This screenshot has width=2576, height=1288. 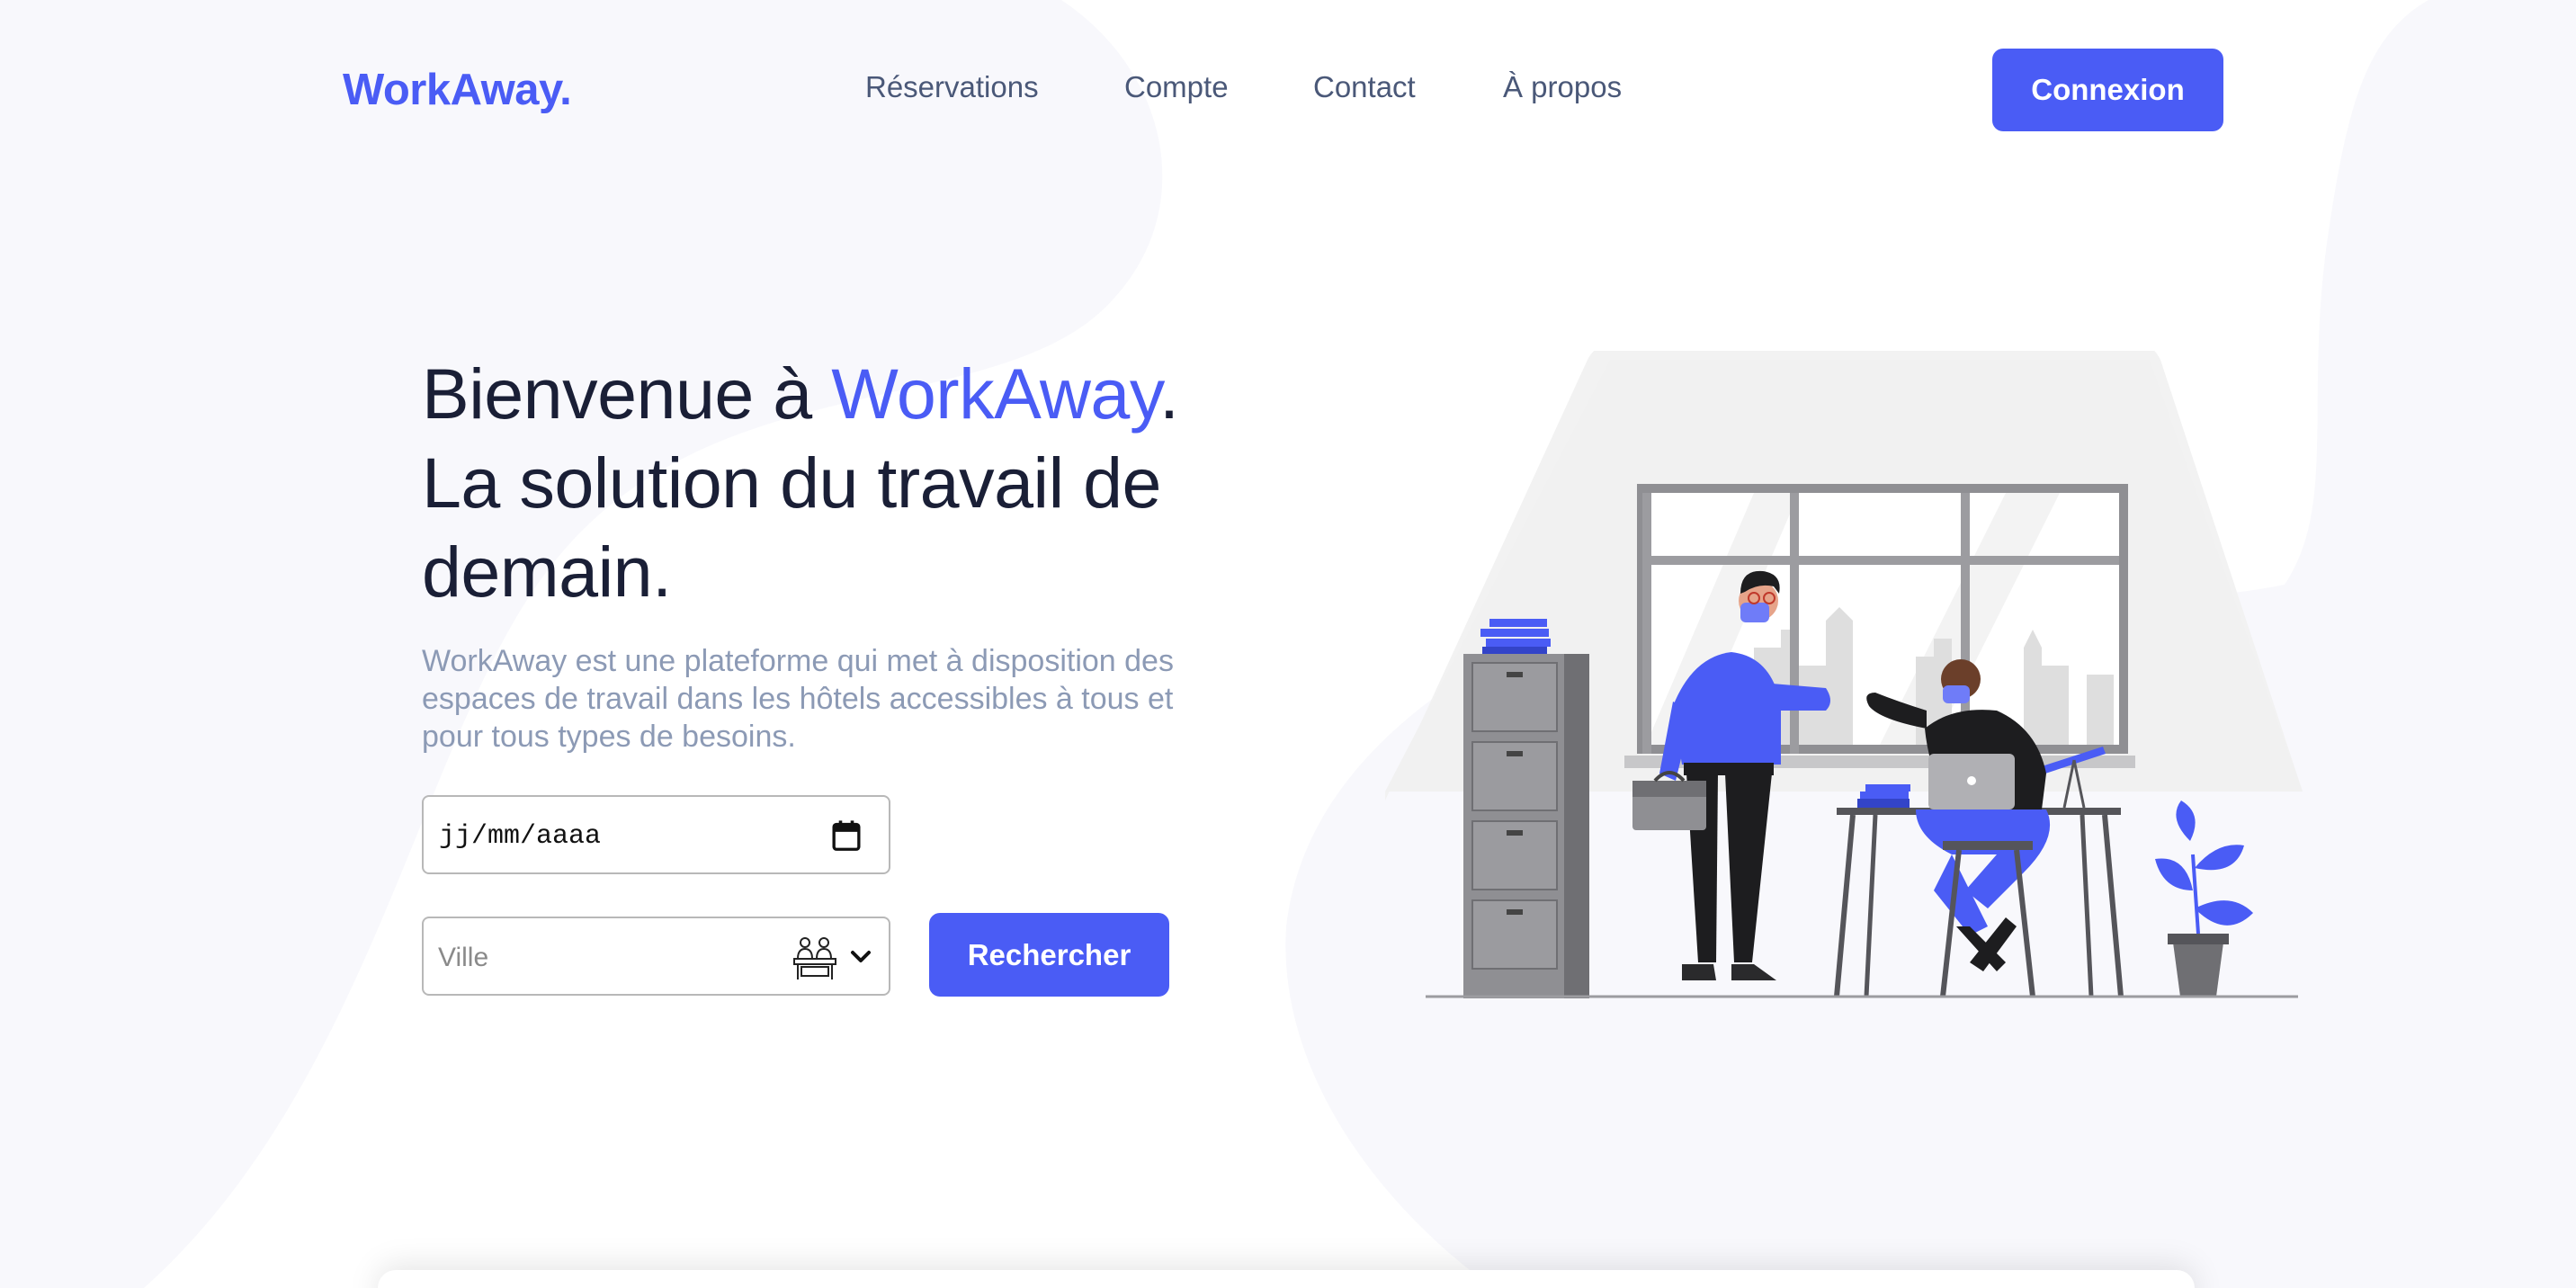 I want to click on potted-plant, so click(x=2204, y=899).